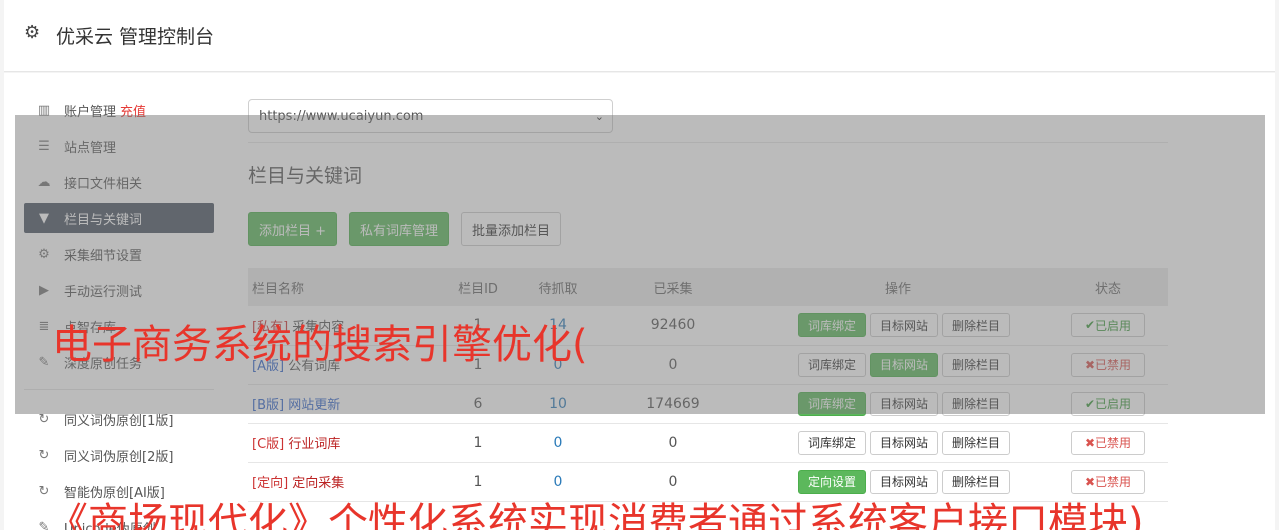  What do you see at coordinates (596, 515) in the screenshot?
I see `watermark-text-2: 《商场现代化》个性化系统实现消费者通过系统客户接口模块)` at bounding box center [596, 515].